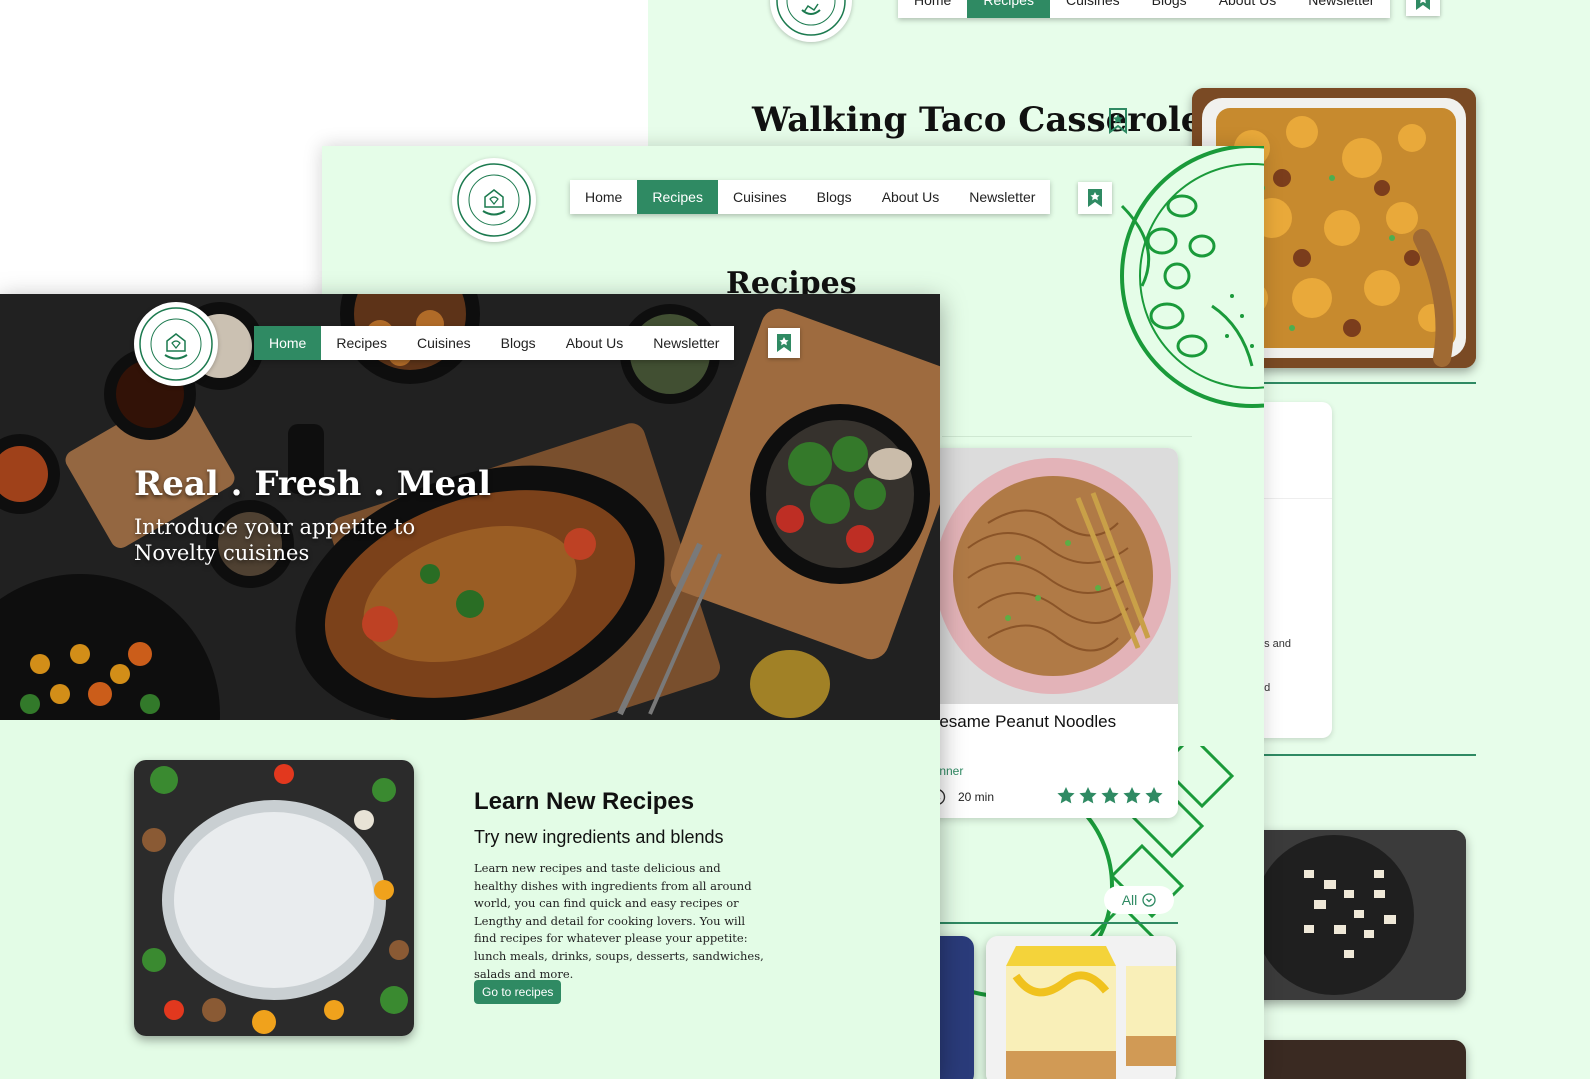  Describe the element at coordinates (274, 898) in the screenshot. I see `section-image` at that location.